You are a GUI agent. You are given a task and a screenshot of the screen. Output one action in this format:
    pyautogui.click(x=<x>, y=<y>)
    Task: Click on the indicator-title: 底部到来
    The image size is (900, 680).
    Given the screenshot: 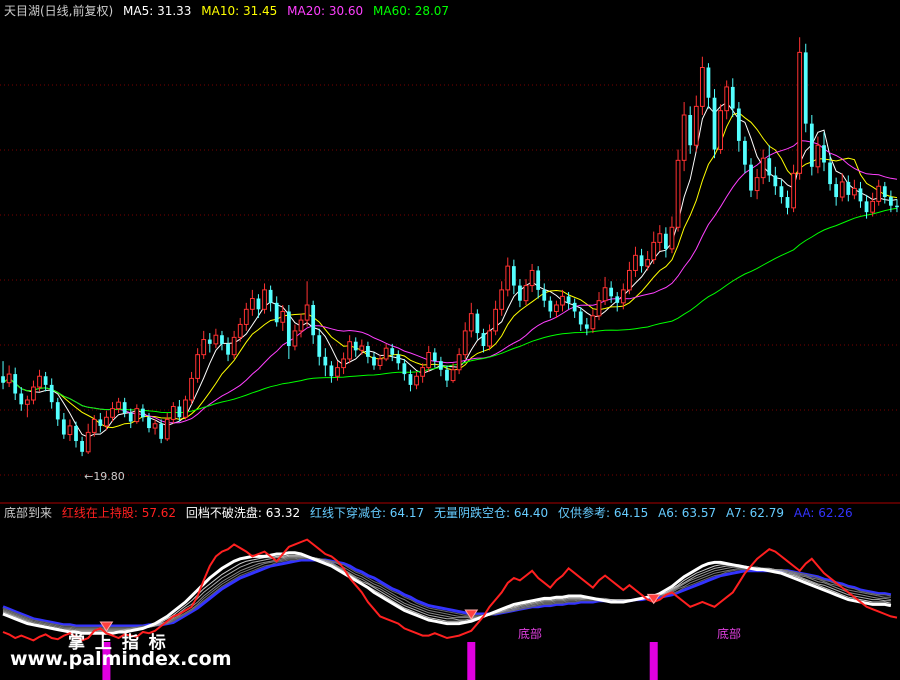 What is the action you would take?
    pyautogui.click(x=28, y=513)
    